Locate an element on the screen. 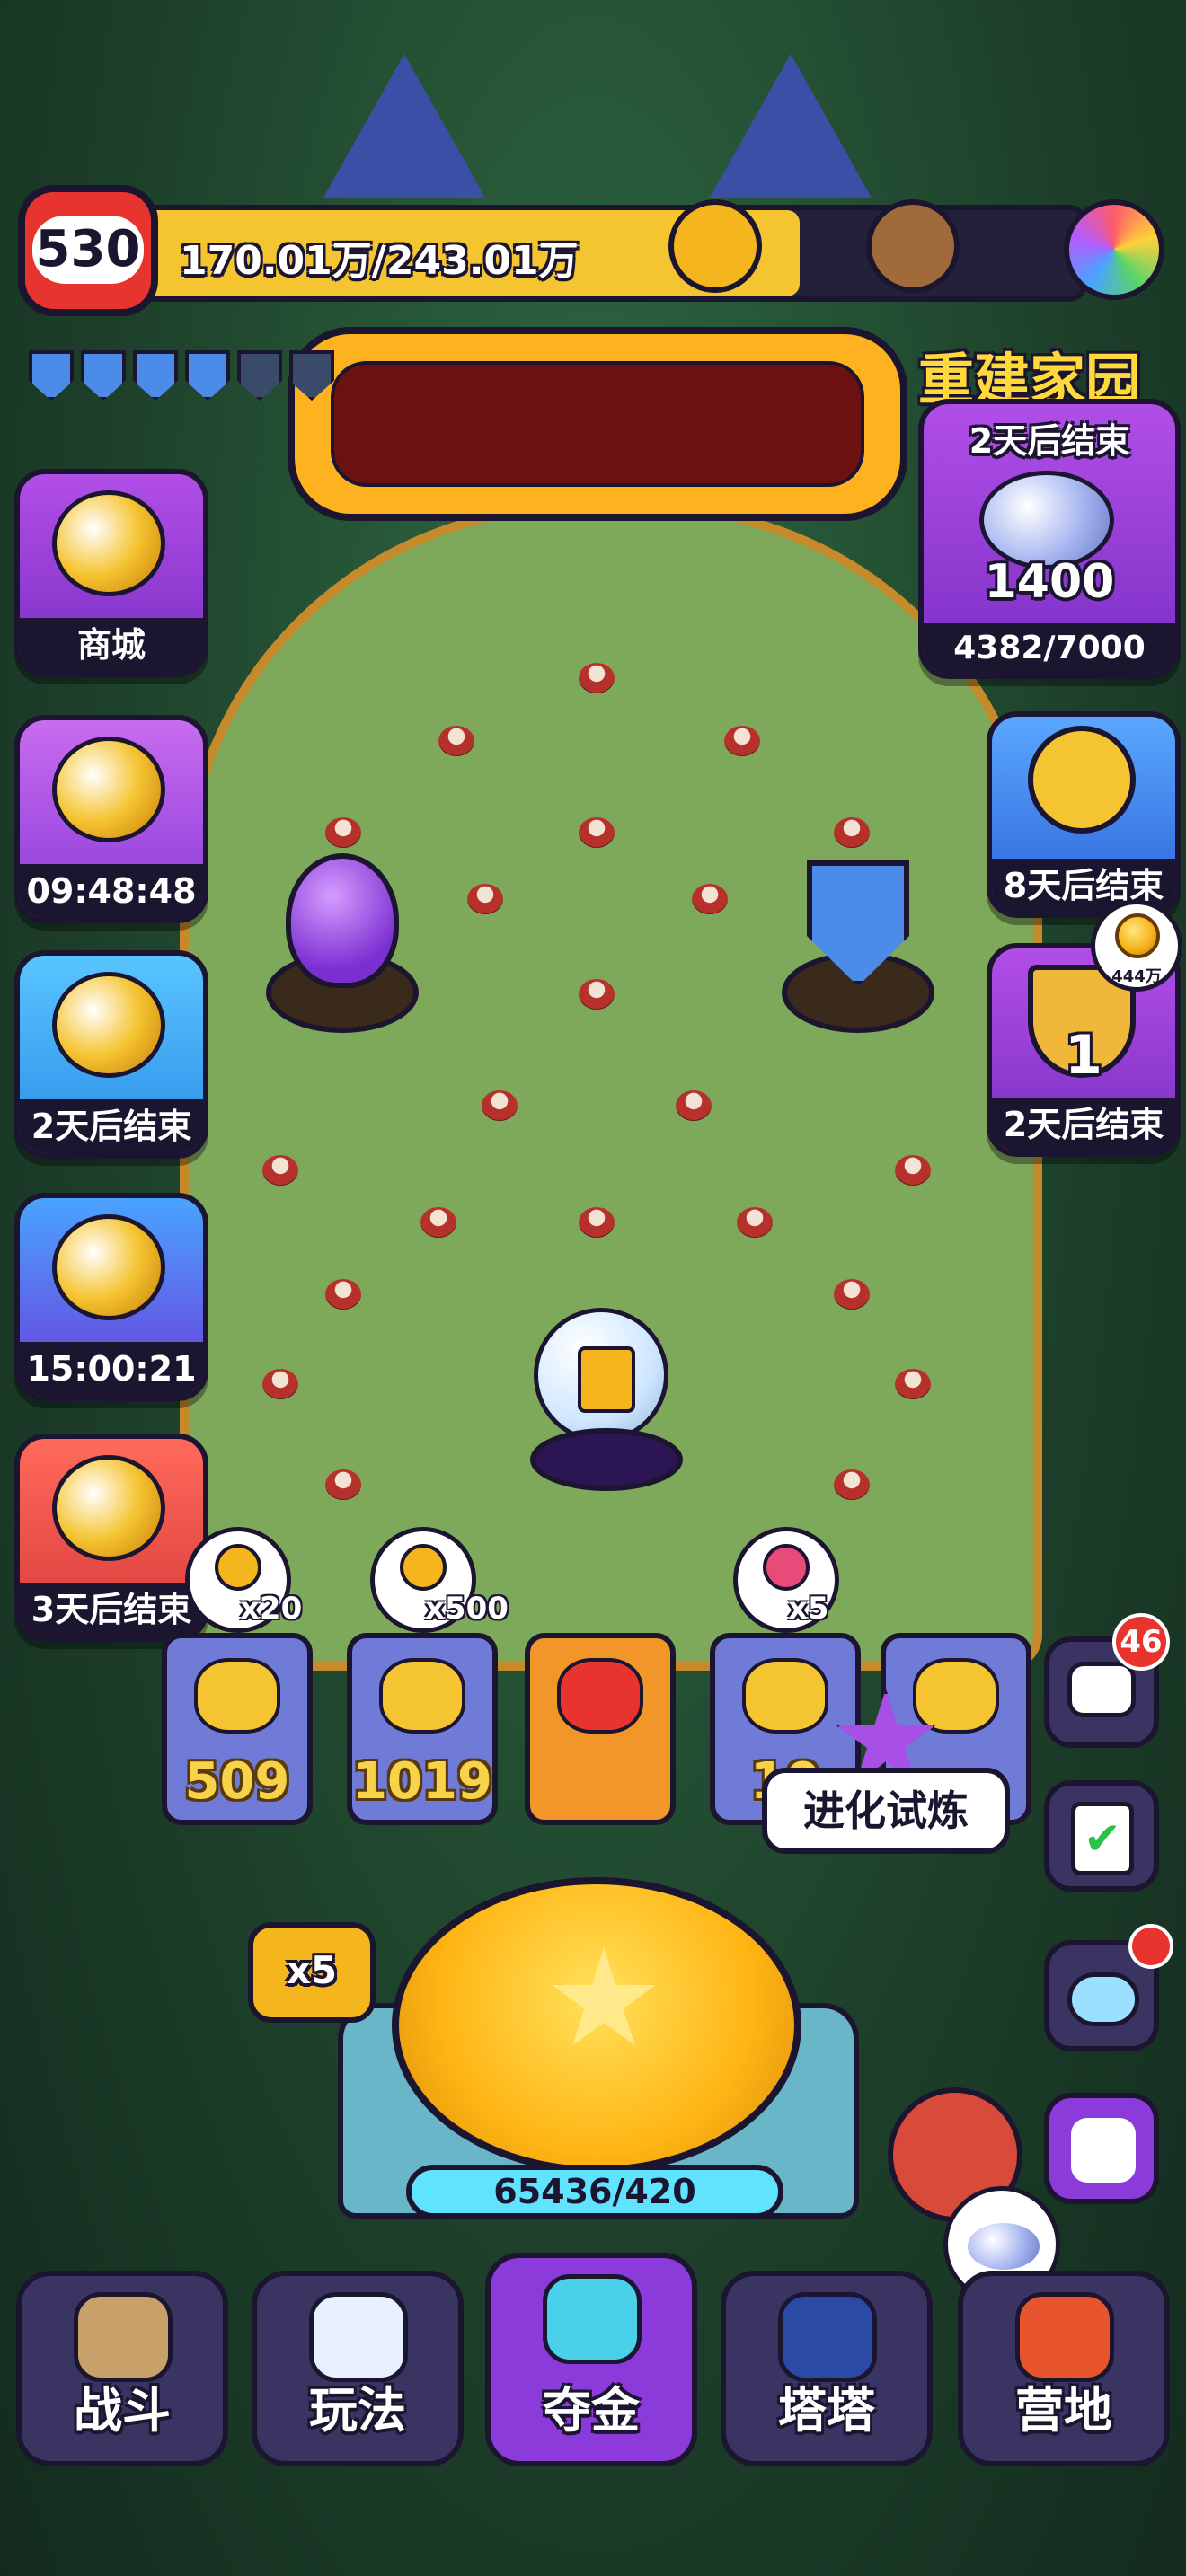  level-value: 530 is located at coordinates (88, 250).